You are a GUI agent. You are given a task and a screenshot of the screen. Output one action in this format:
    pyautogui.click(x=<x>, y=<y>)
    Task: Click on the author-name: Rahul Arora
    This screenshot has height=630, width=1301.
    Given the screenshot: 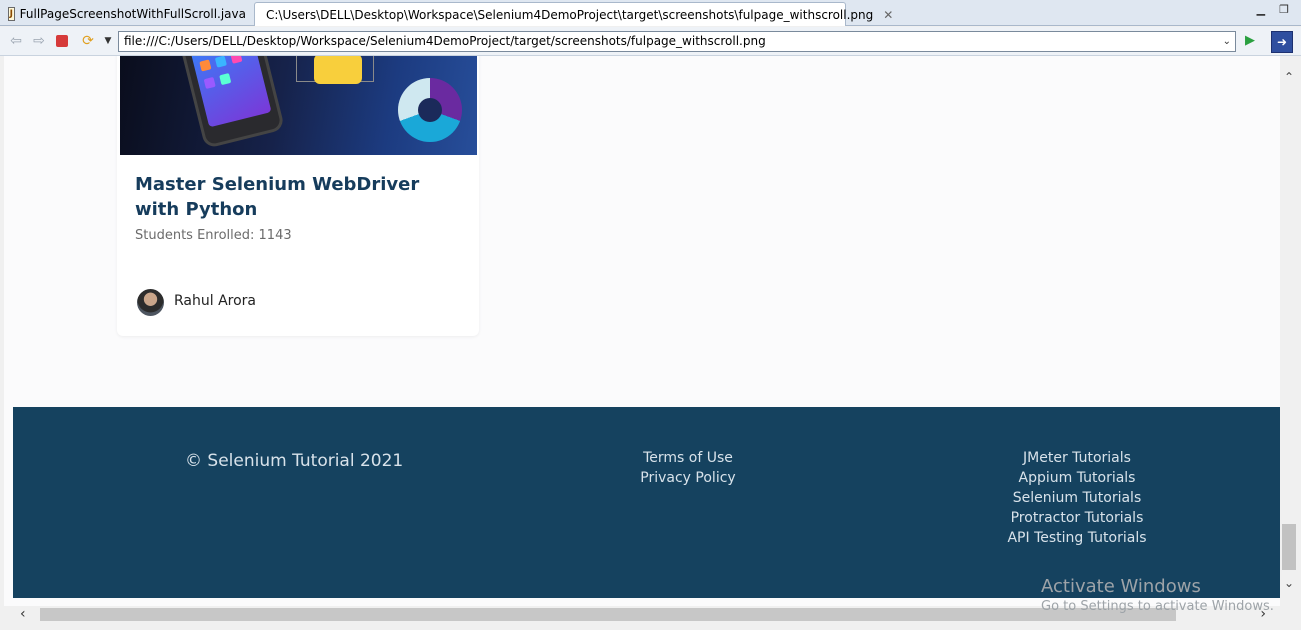 What is the action you would take?
    pyautogui.click(x=215, y=301)
    